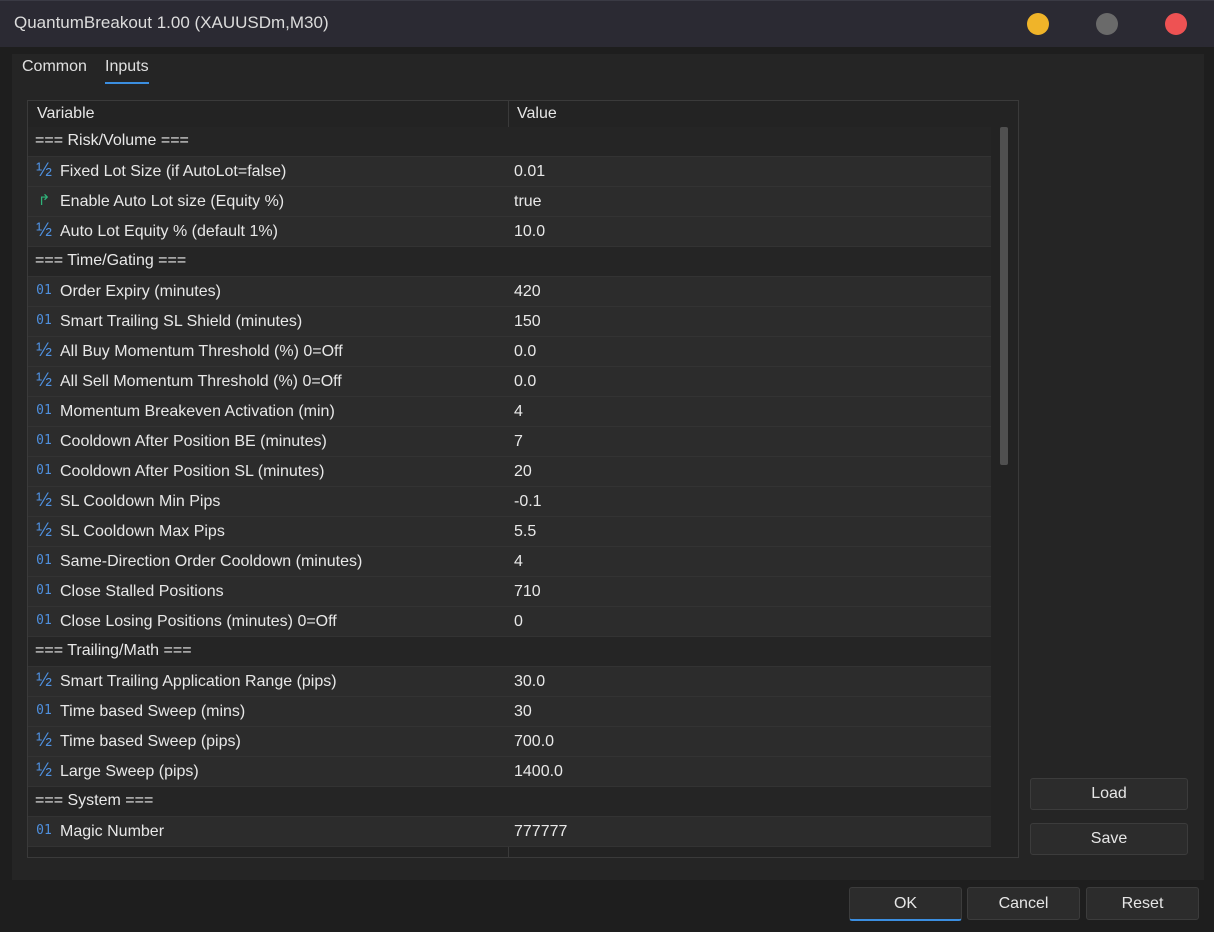 This screenshot has height=932, width=1214. I want to click on section-row: === Trailing/Math ===, so click(509, 652).